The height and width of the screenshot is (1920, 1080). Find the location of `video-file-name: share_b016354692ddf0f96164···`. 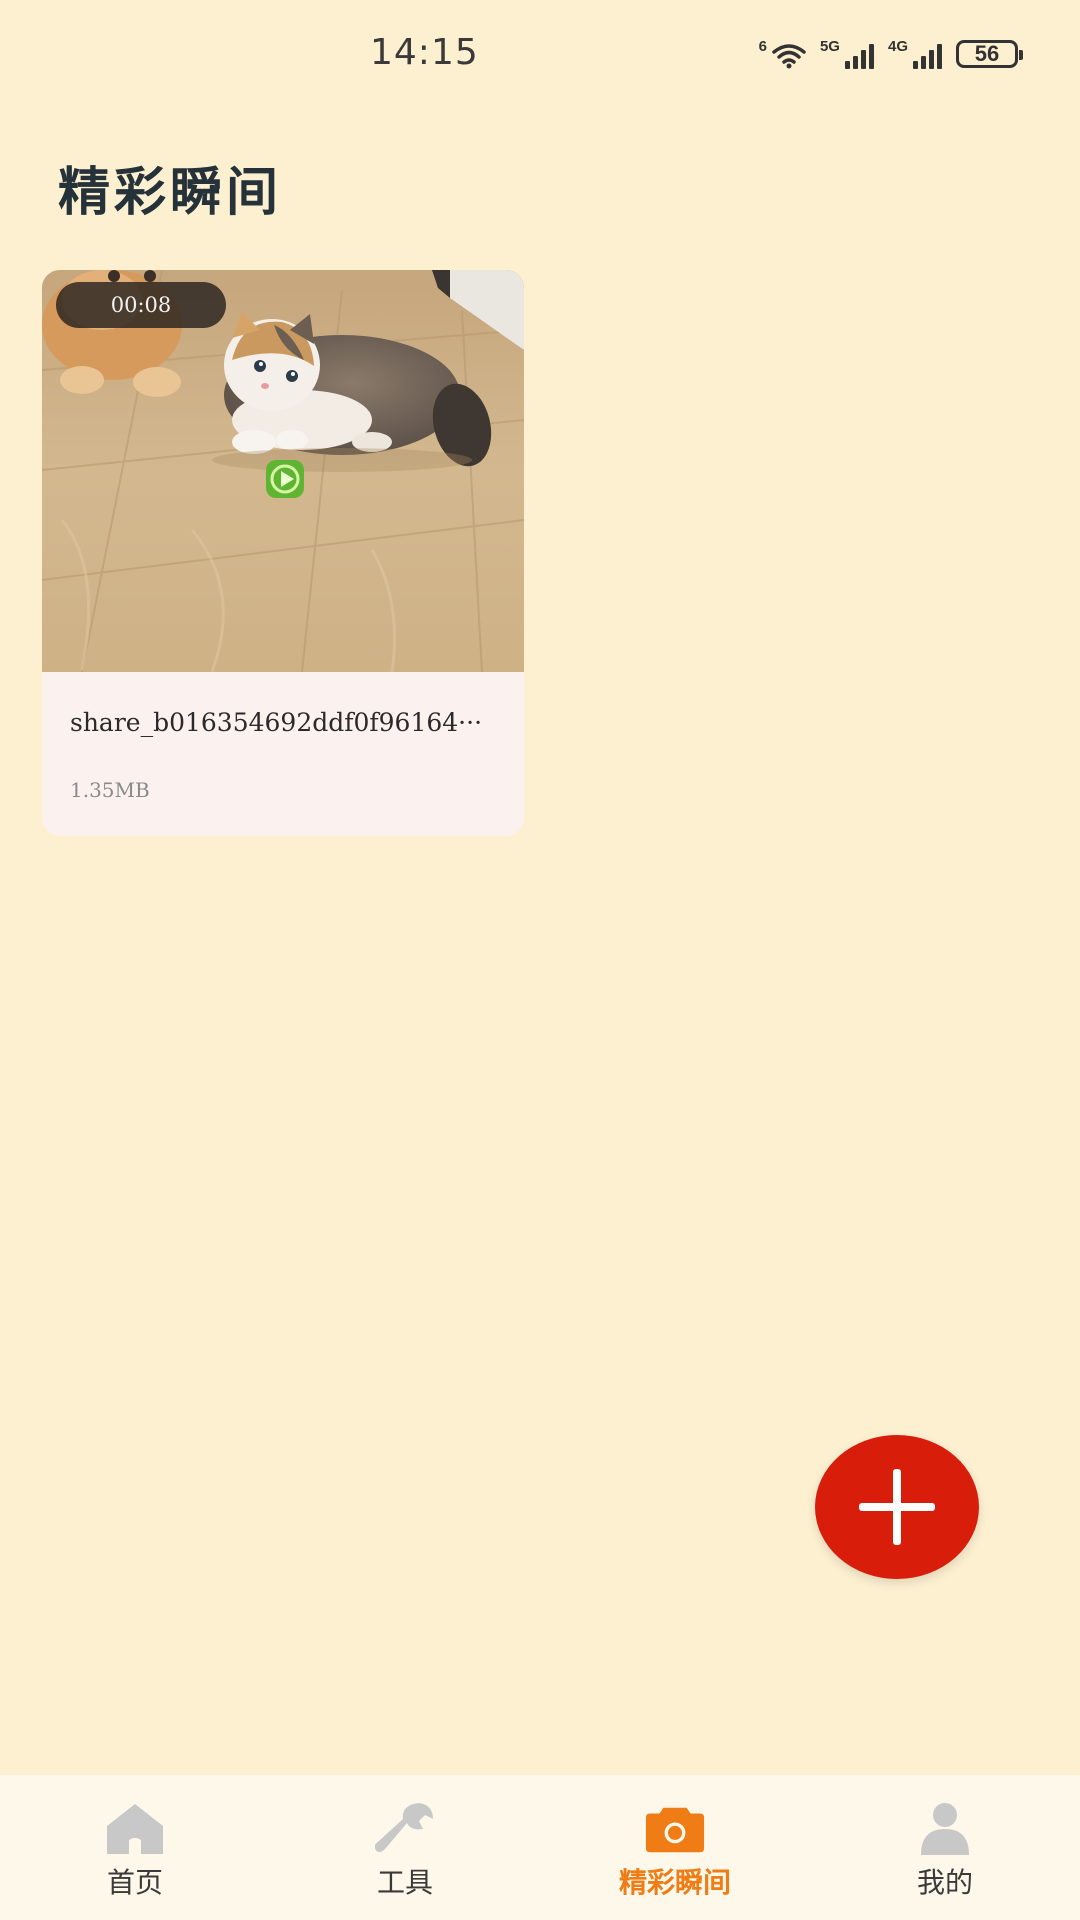

video-file-name: share_b016354692ddf0f96164··· is located at coordinates (276, 722).